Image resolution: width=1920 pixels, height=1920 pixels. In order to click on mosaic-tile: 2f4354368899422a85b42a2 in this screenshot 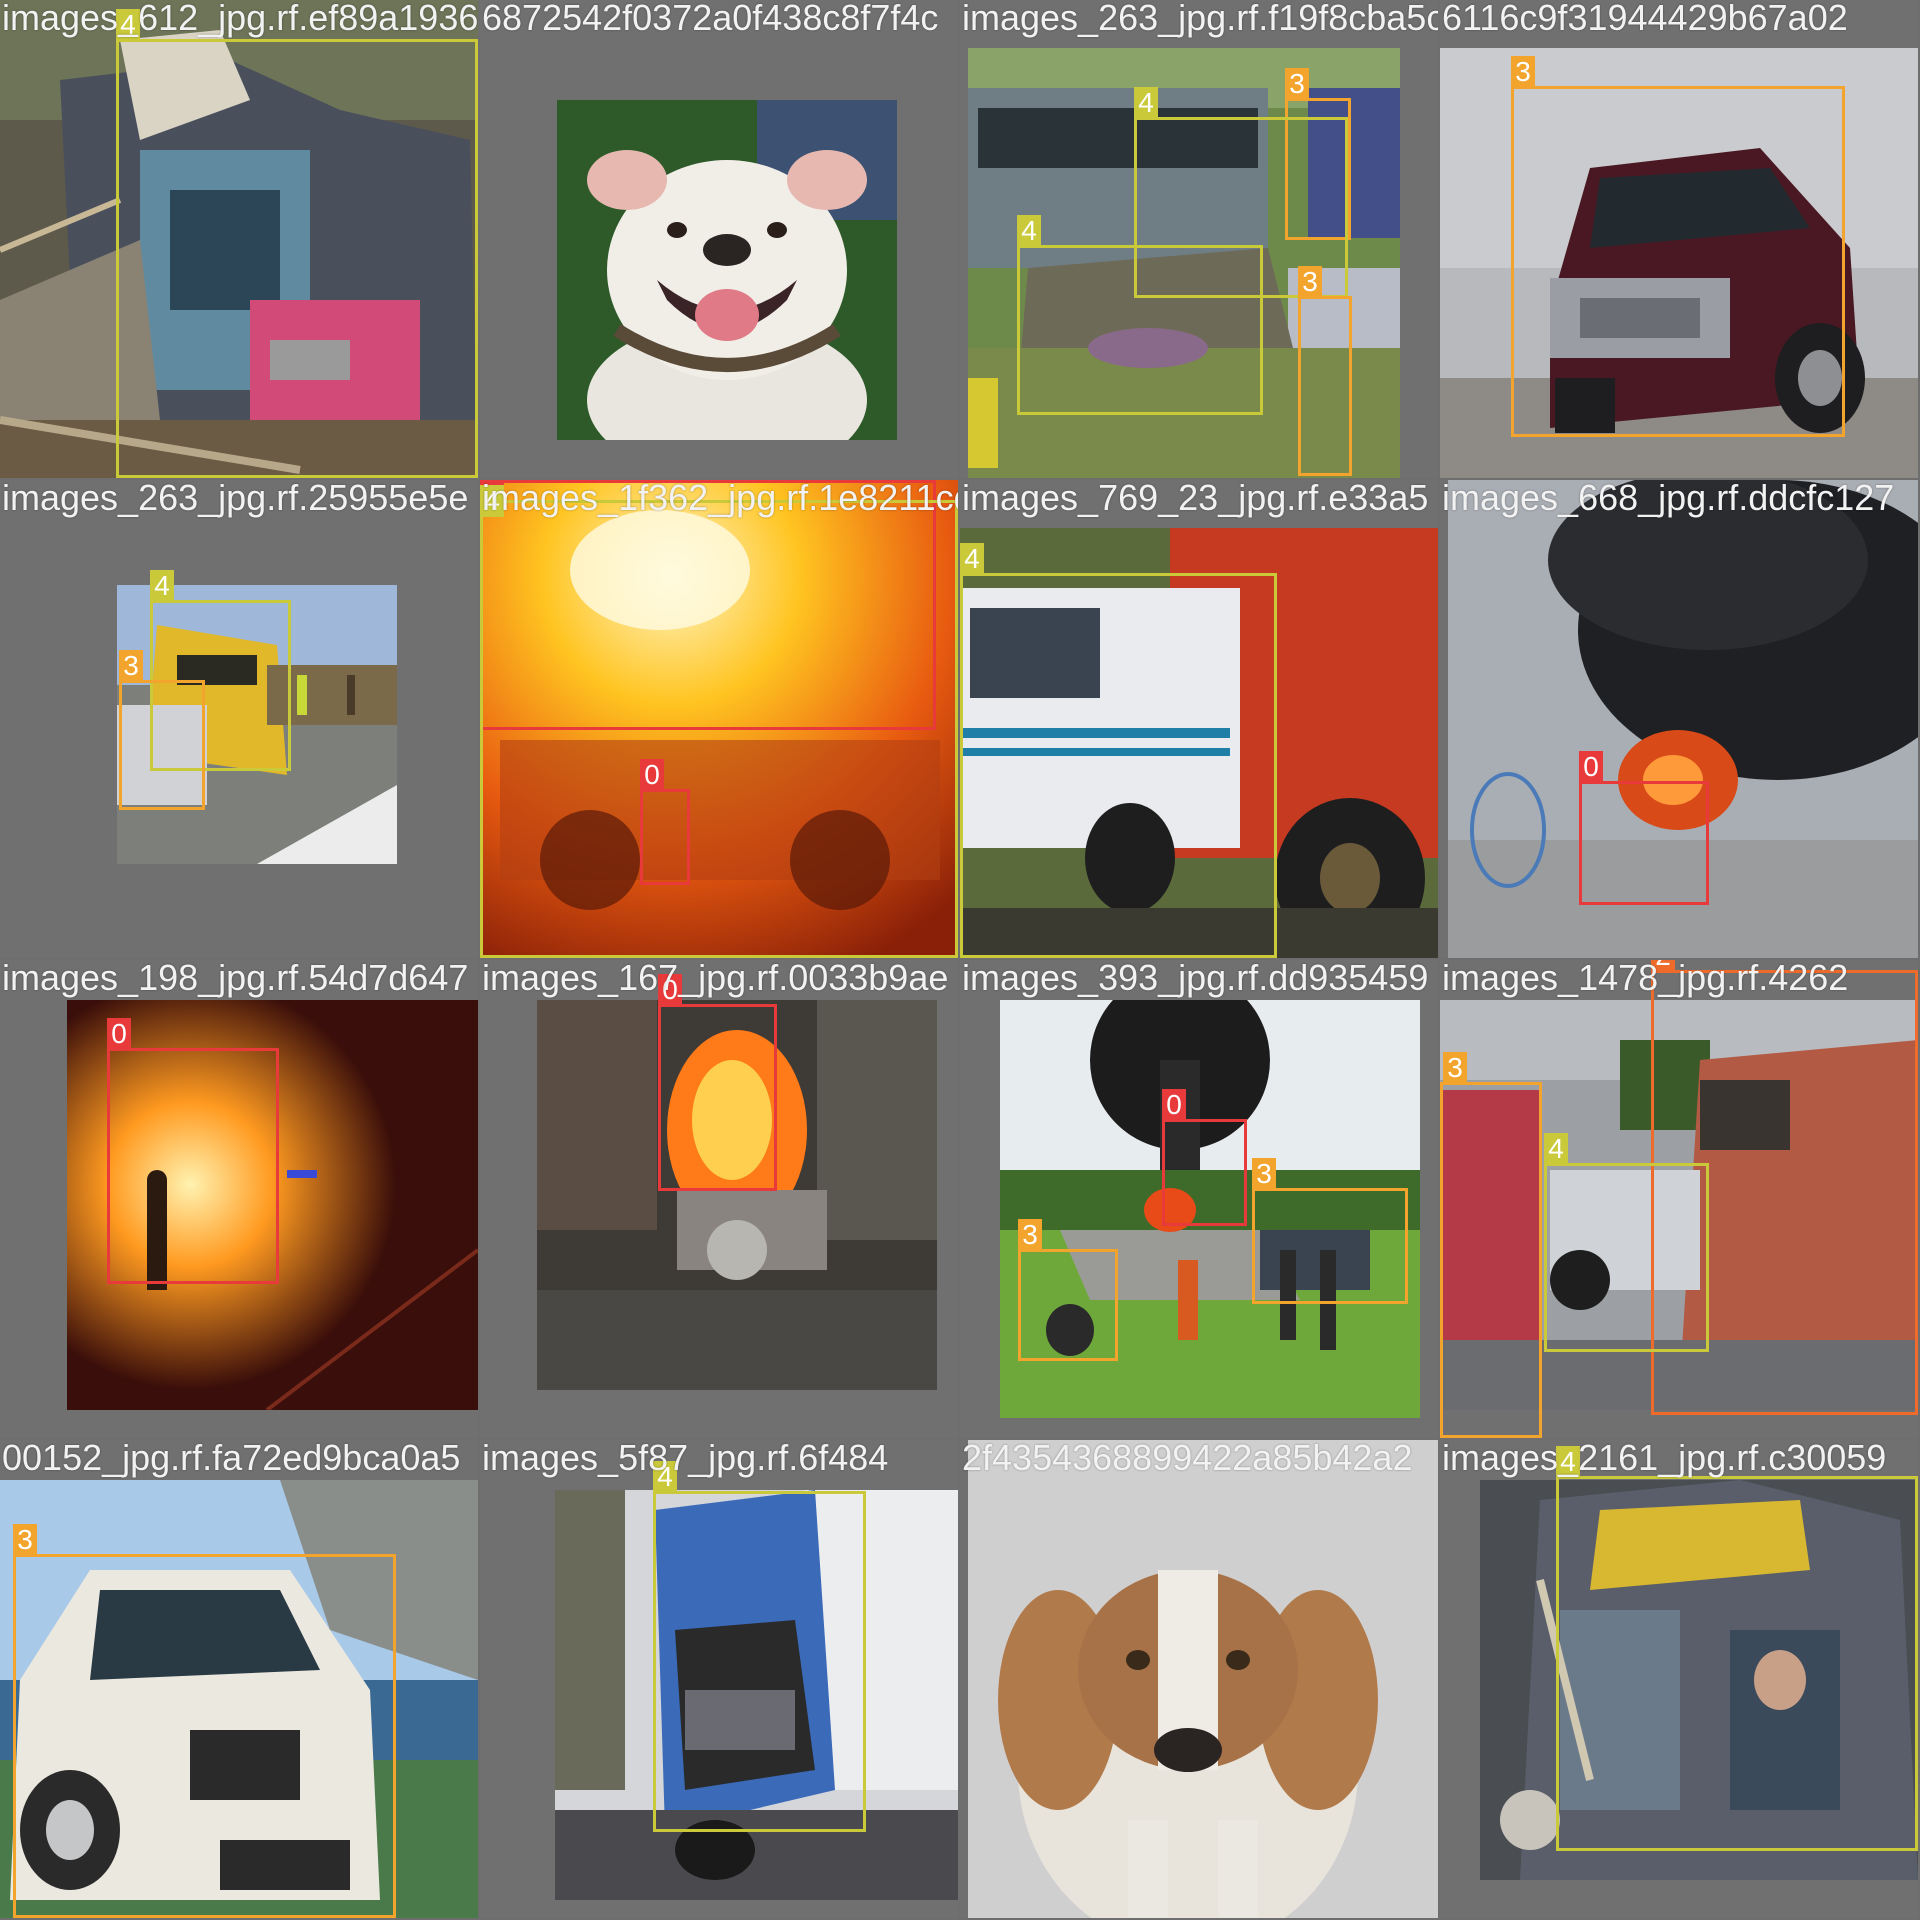, I will do `click(1199, 1679)`.